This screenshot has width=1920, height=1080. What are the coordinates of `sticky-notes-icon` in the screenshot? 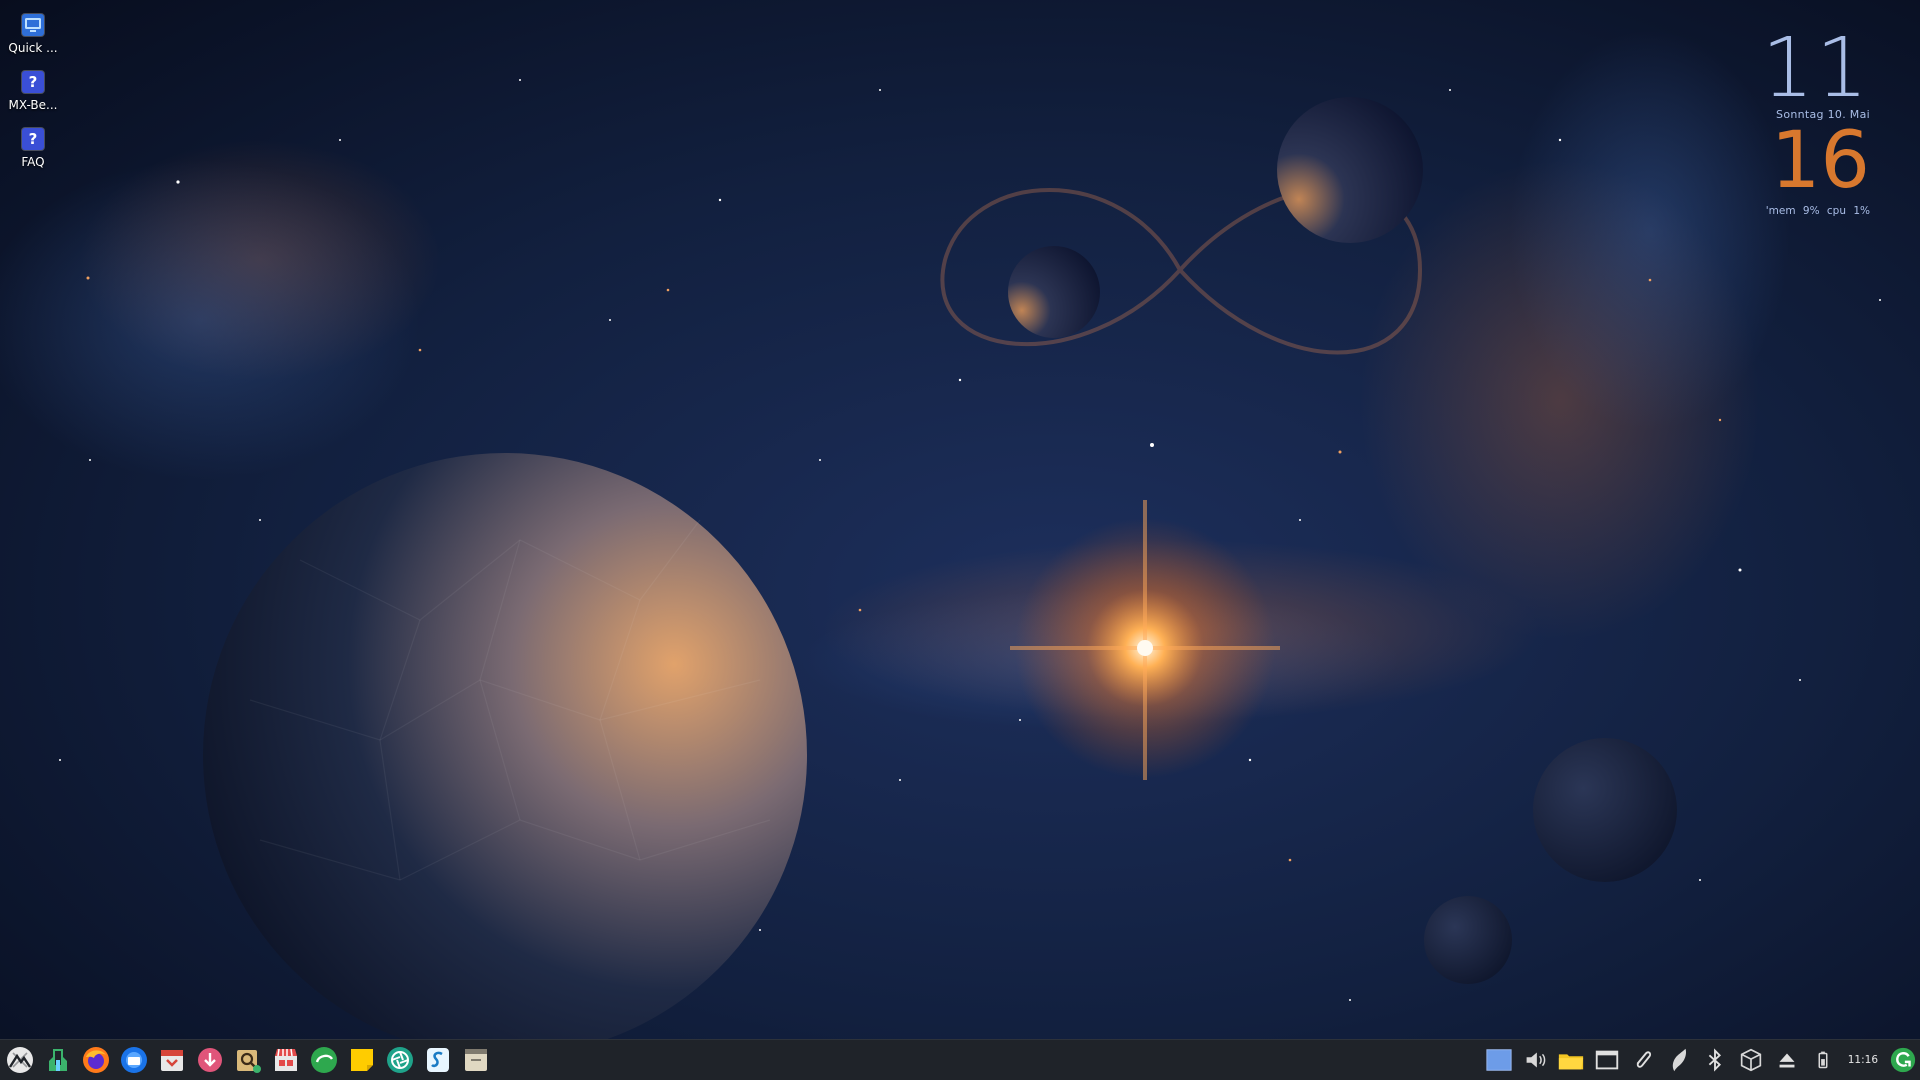 It's located at (362, 1060).